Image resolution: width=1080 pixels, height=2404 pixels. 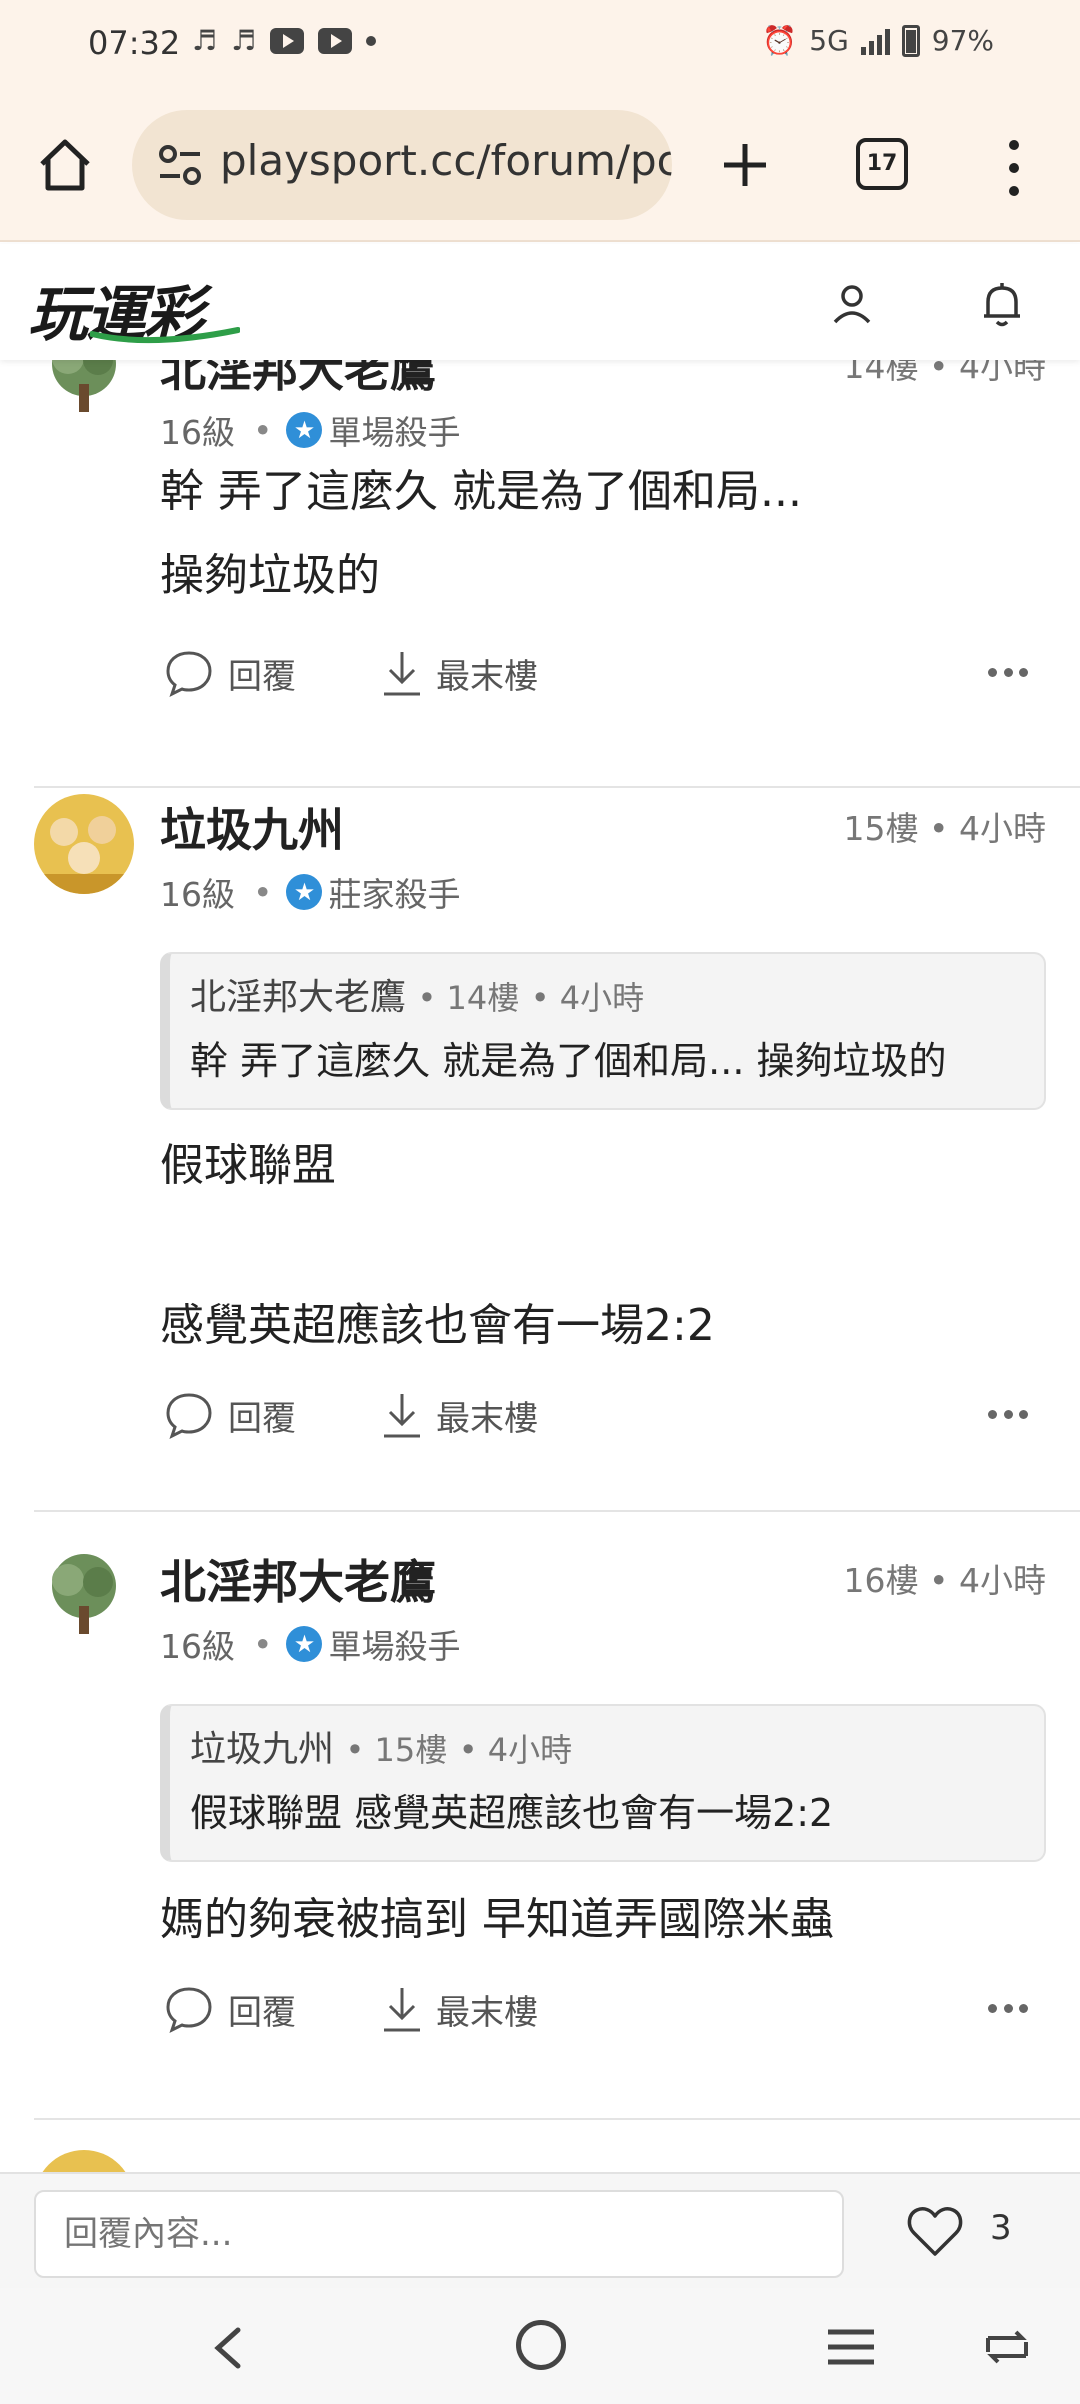 What do you see at coordinates (1007, 2347) in the screenshot?
I see `rotate-screen-icon` at bounding box center [1007, 2347].